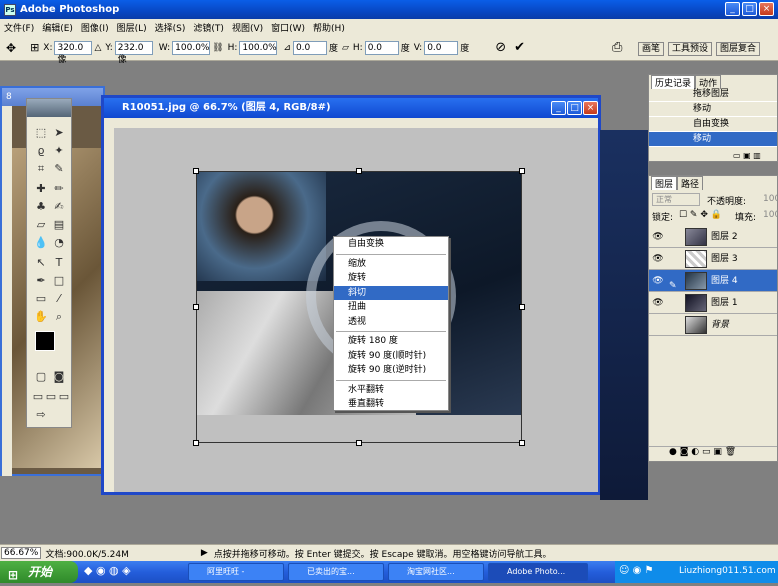 The image size is (778, 586). Describe the element at coordinates (770, 215) in the screenshot. I see `fill-field: 100` at that location.